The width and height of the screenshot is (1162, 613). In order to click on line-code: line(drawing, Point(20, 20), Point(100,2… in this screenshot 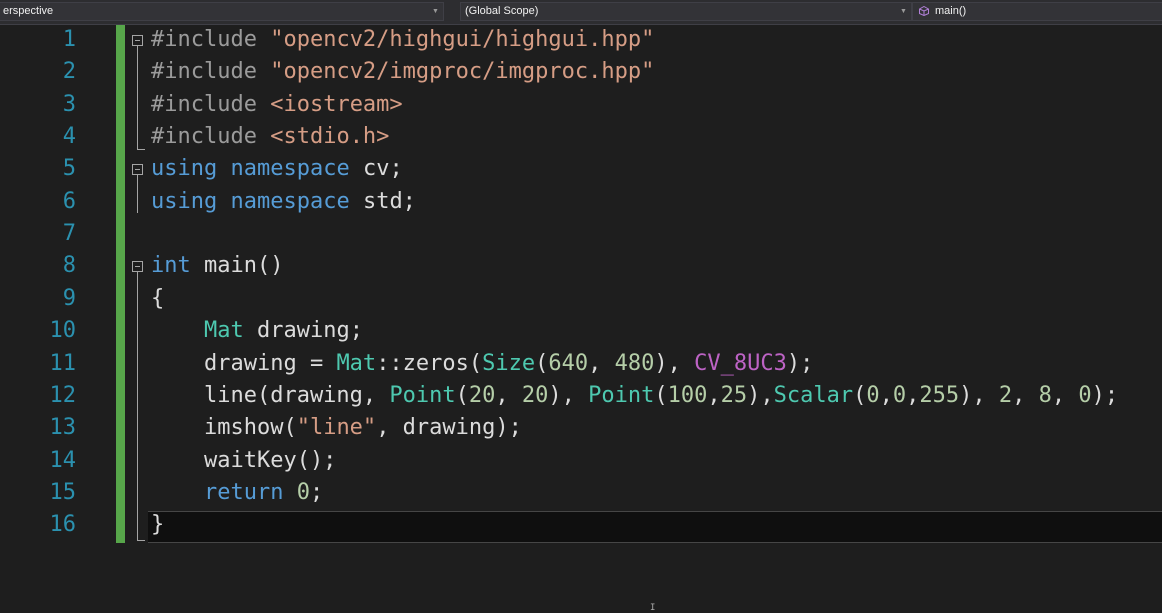, I will do `click(634, 396)`.